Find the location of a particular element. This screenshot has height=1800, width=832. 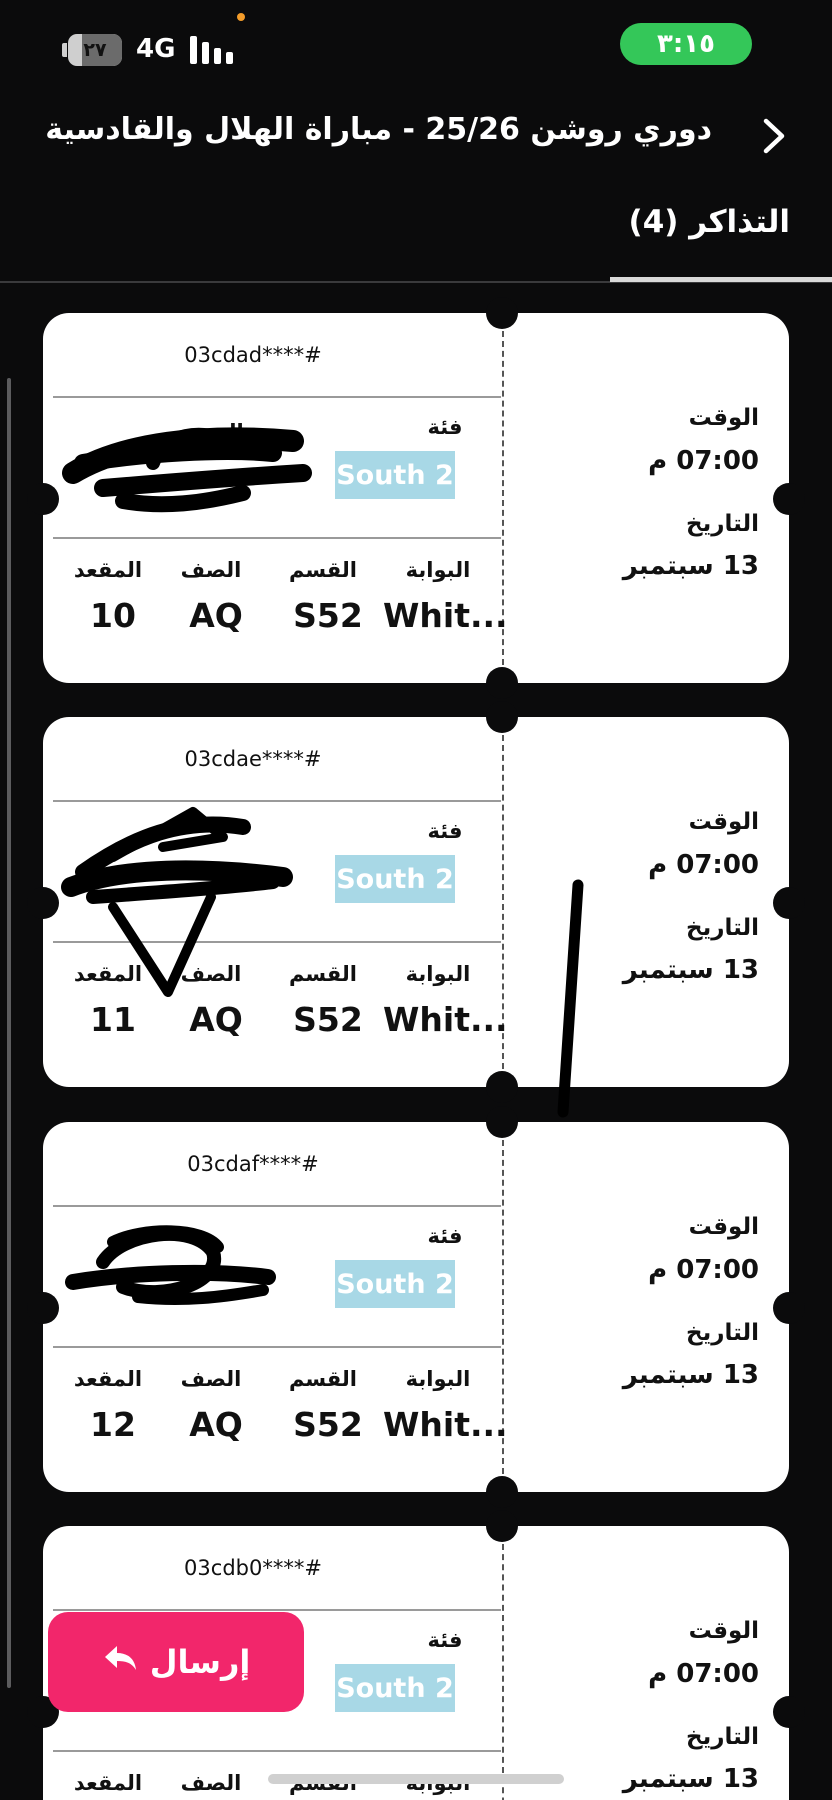

chevron-right-icon is located at coordinates (773, 136).